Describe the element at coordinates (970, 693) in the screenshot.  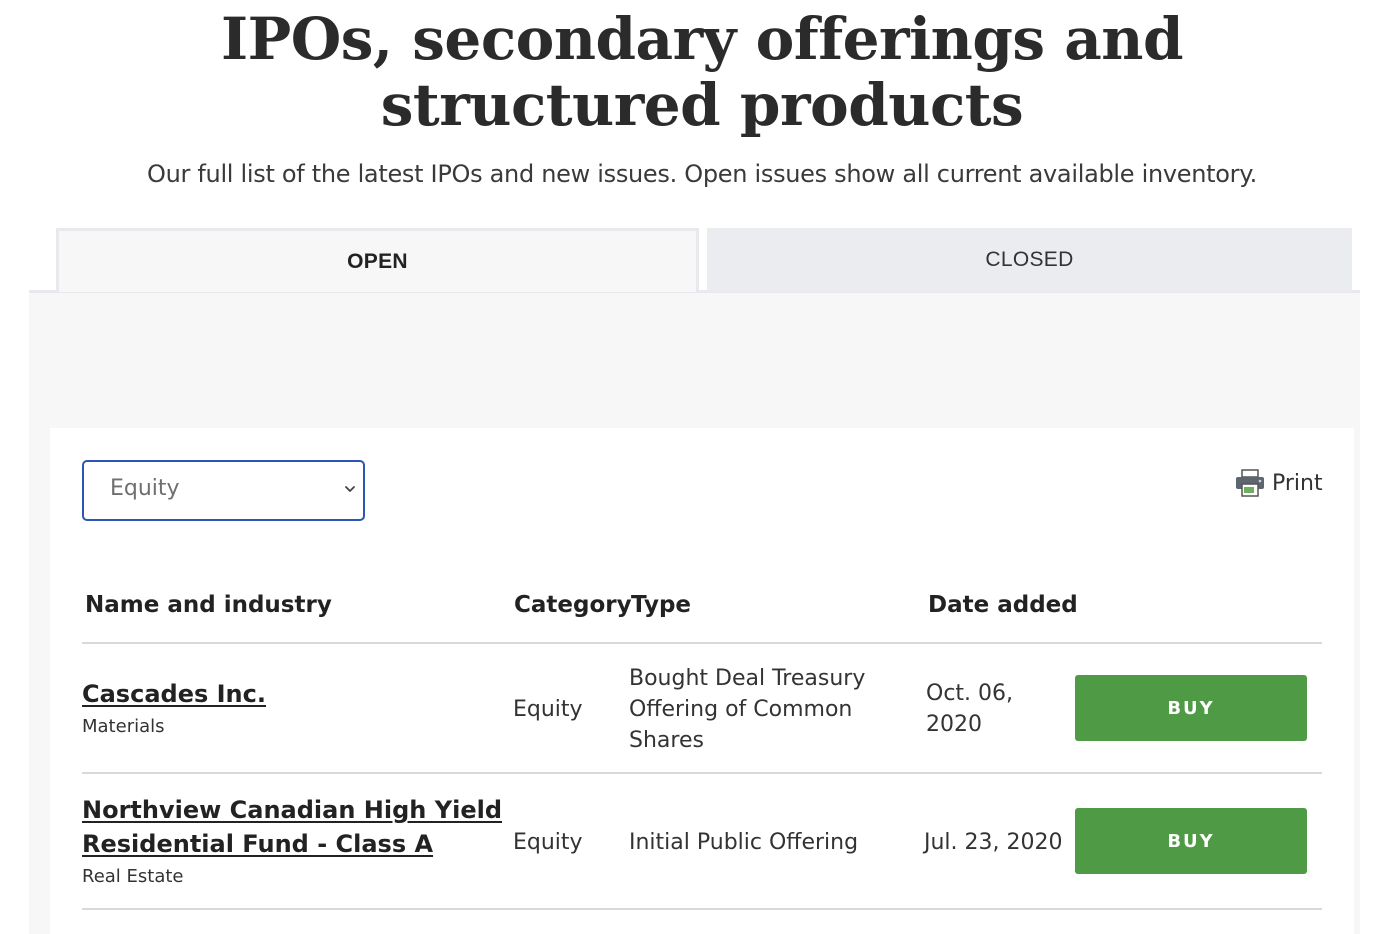
I see `offering-date-line: Oct. 06,` at that location.